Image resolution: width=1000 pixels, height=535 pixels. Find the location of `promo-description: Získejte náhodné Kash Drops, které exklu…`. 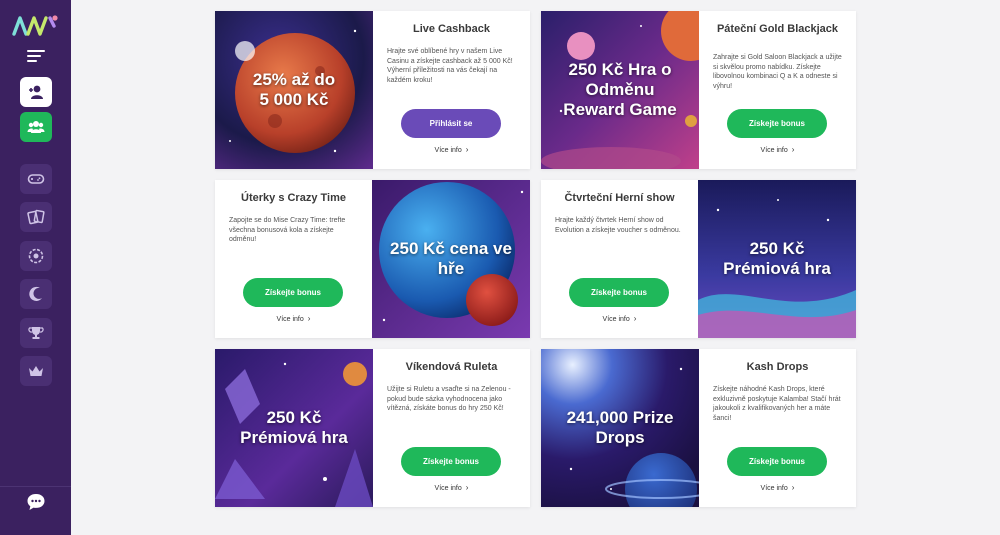

promo-description: Získejte náhodné Kash Drops, které exklu… is located at coordinates (777, 404).